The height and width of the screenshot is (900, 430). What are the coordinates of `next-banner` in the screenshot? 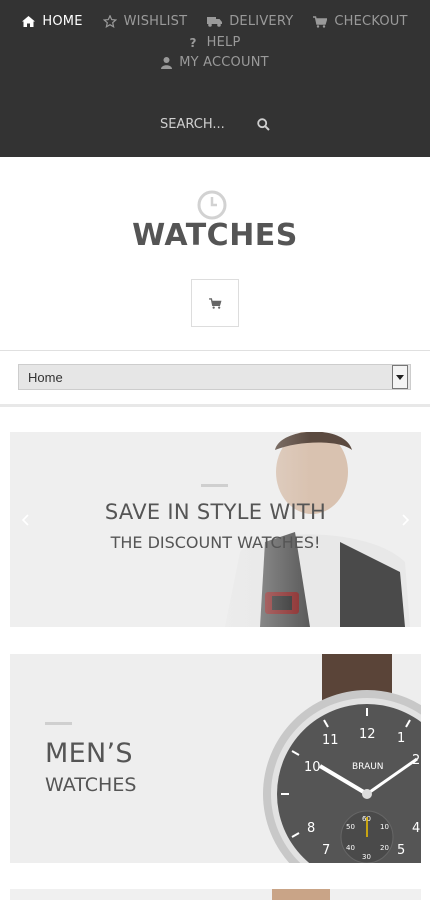 It's located at (215, 894).